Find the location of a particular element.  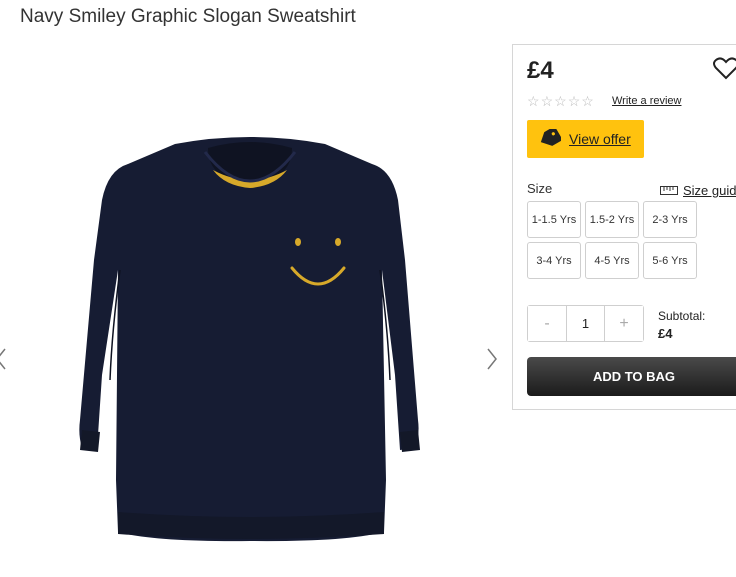

quantity-stepper: - + is located at coordinates (585, 323).